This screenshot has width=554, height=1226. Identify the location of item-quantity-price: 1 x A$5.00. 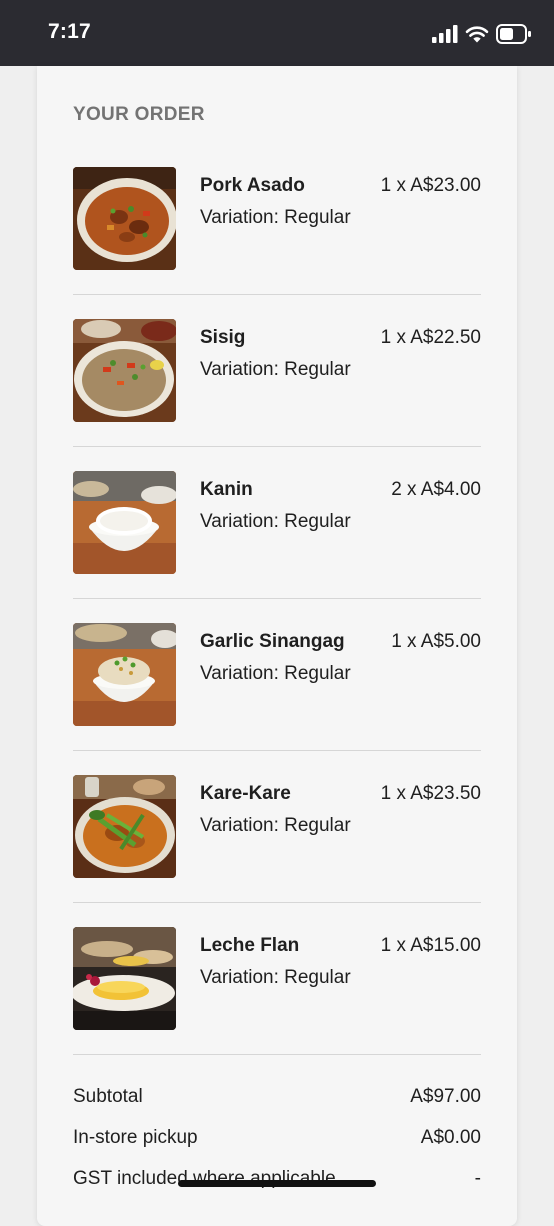
(436, 641).